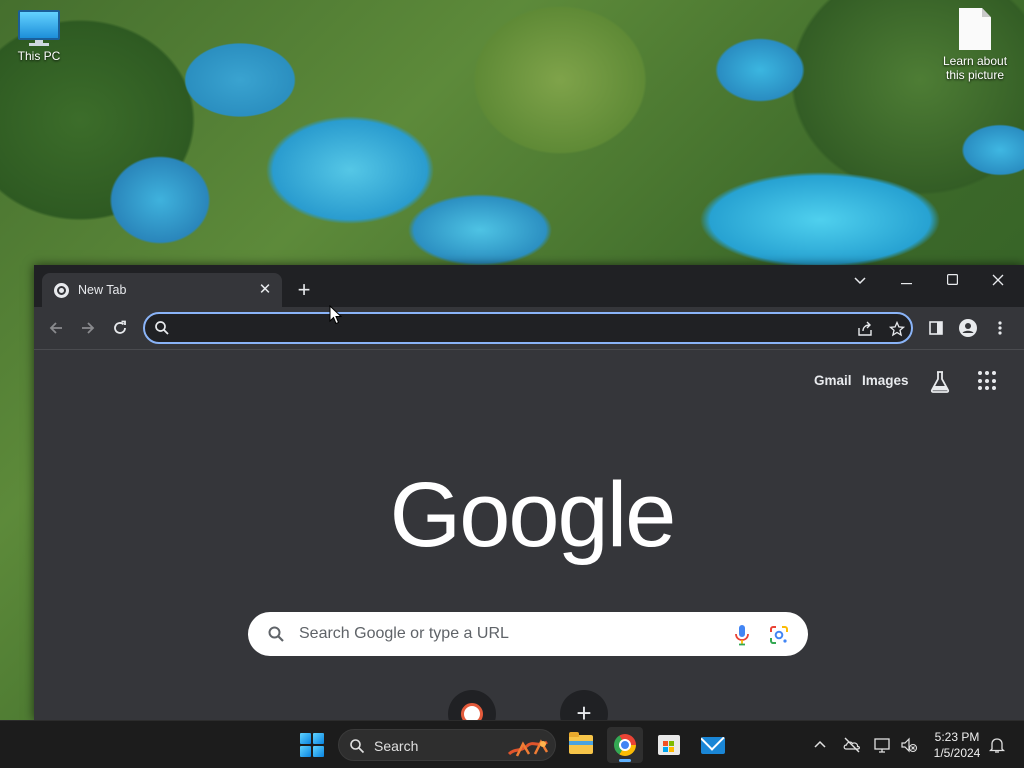  Describe the element at coordinates (304, 290) in the screenshot. I see `new-tab-button: +` at that location.